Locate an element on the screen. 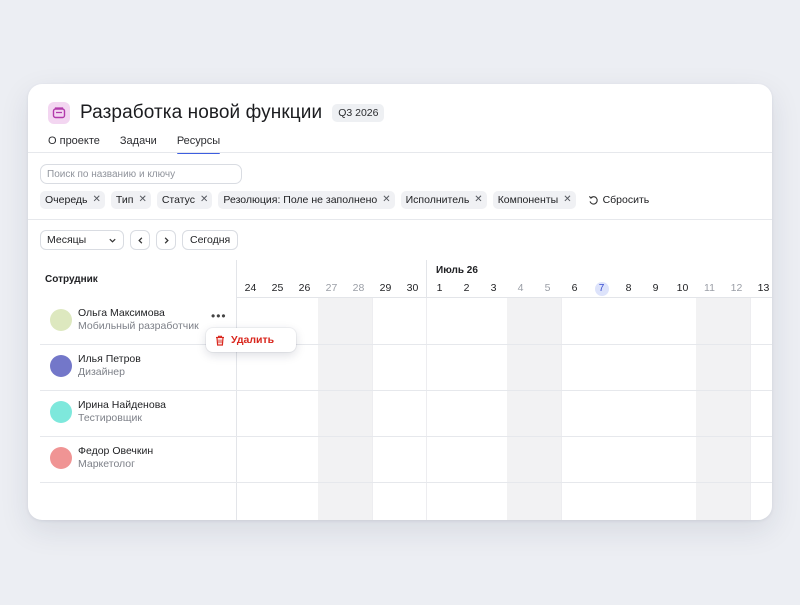 The height and width of the screenshot is (605, 800). day-label: 30 is located at coordinates (412, 288).